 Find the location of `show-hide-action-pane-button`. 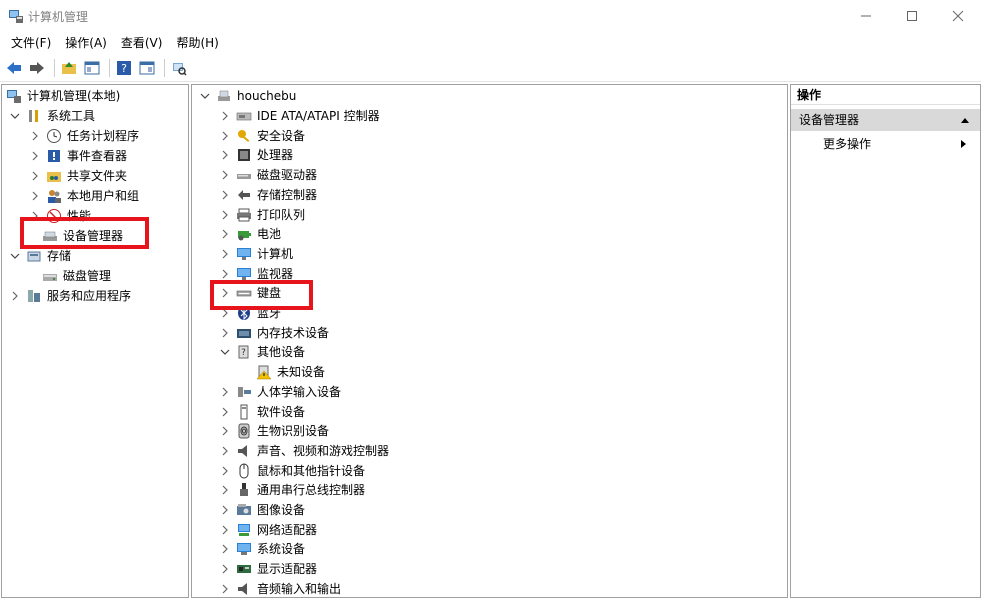

show-hide-action-pane-button is located at coordinates (147, 68).